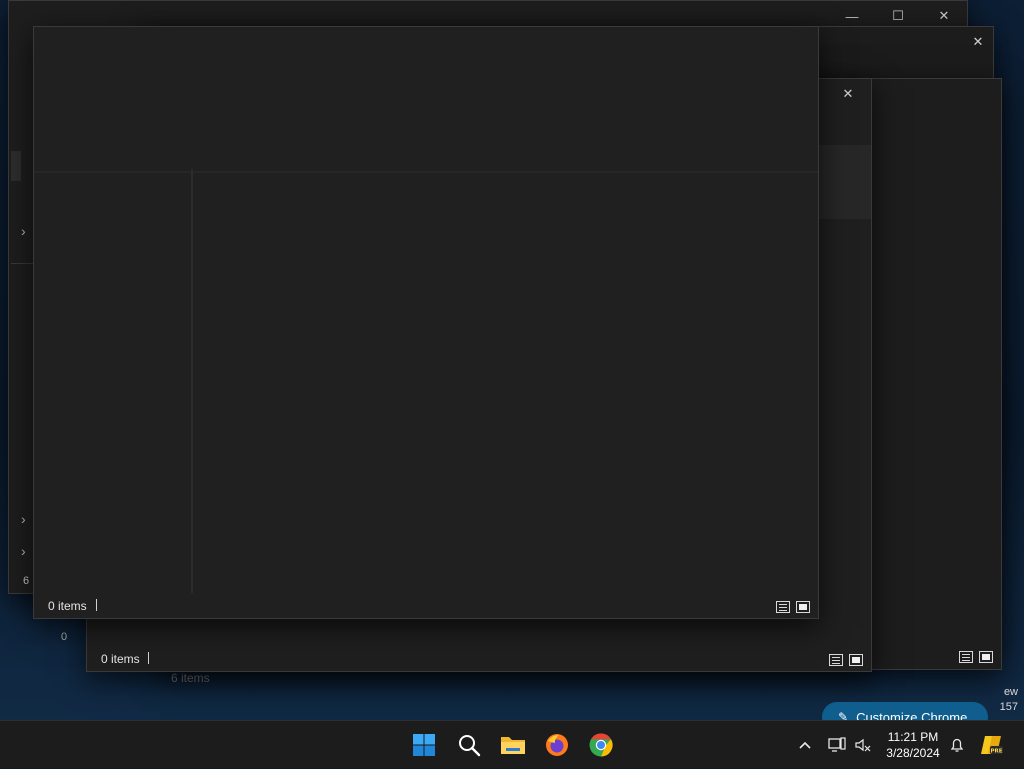 Image resolution: width=1024 pixels, height=769 pixels. What do you see at coordinates (26, 581) in the screenshot?
I see `status-text-partial: 6` at bounding box center [26, 581].